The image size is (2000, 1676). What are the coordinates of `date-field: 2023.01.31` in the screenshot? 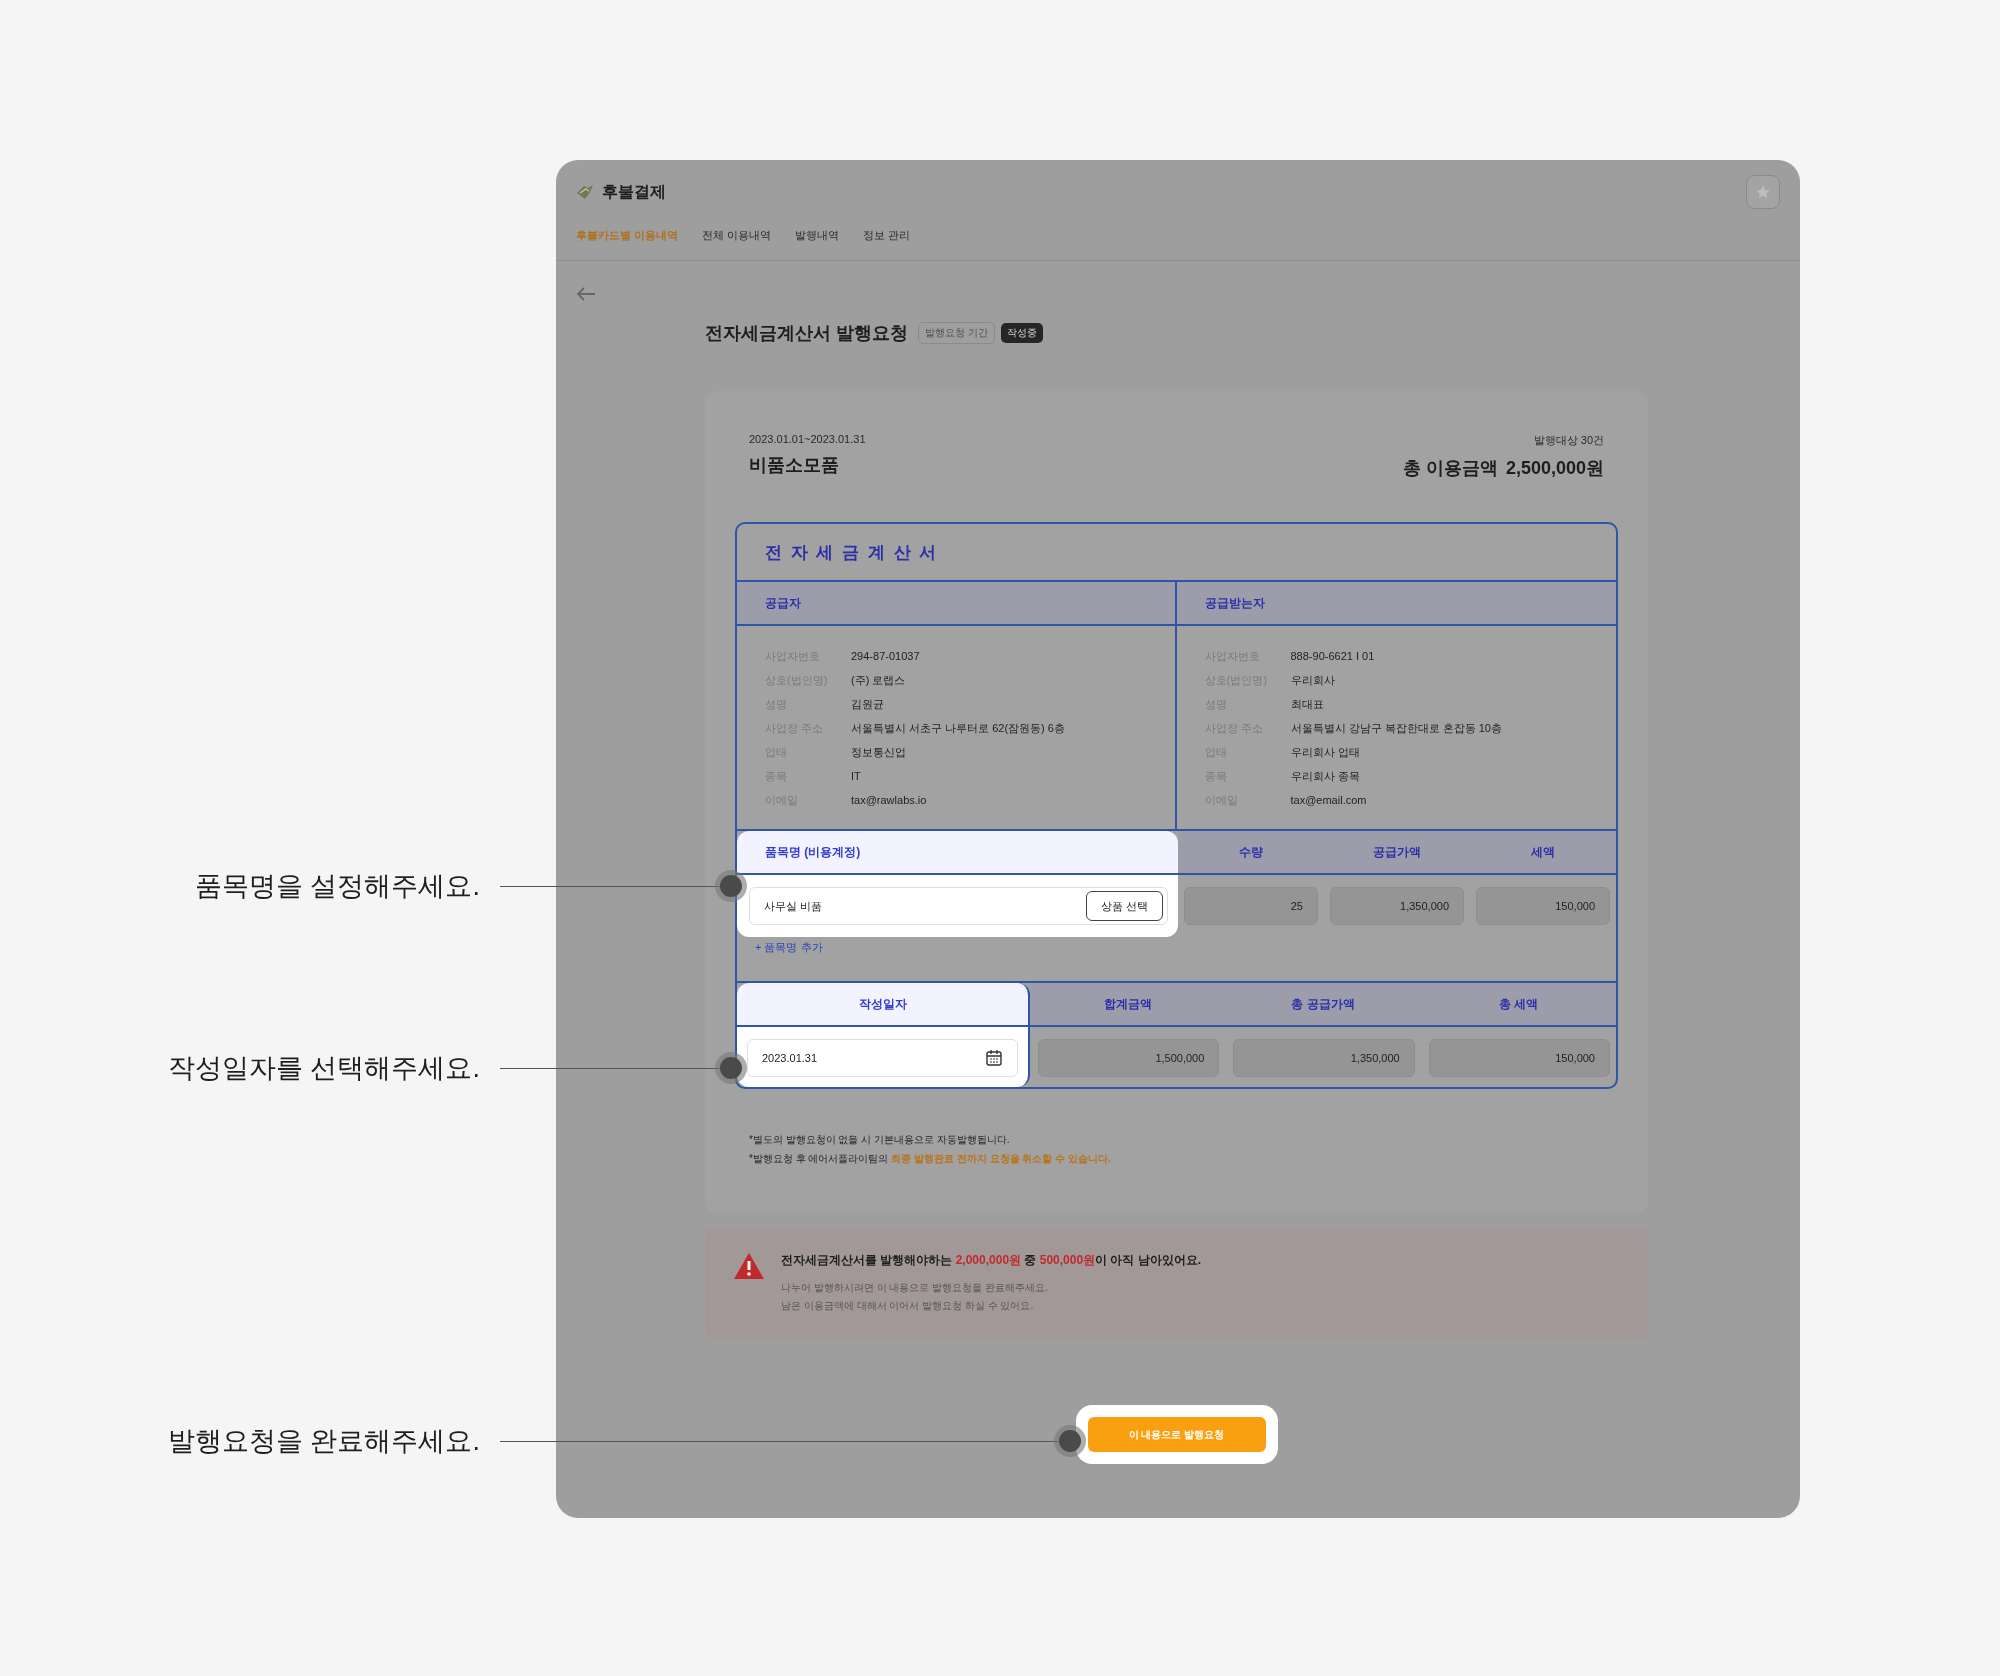 It's located at (882, 1058).